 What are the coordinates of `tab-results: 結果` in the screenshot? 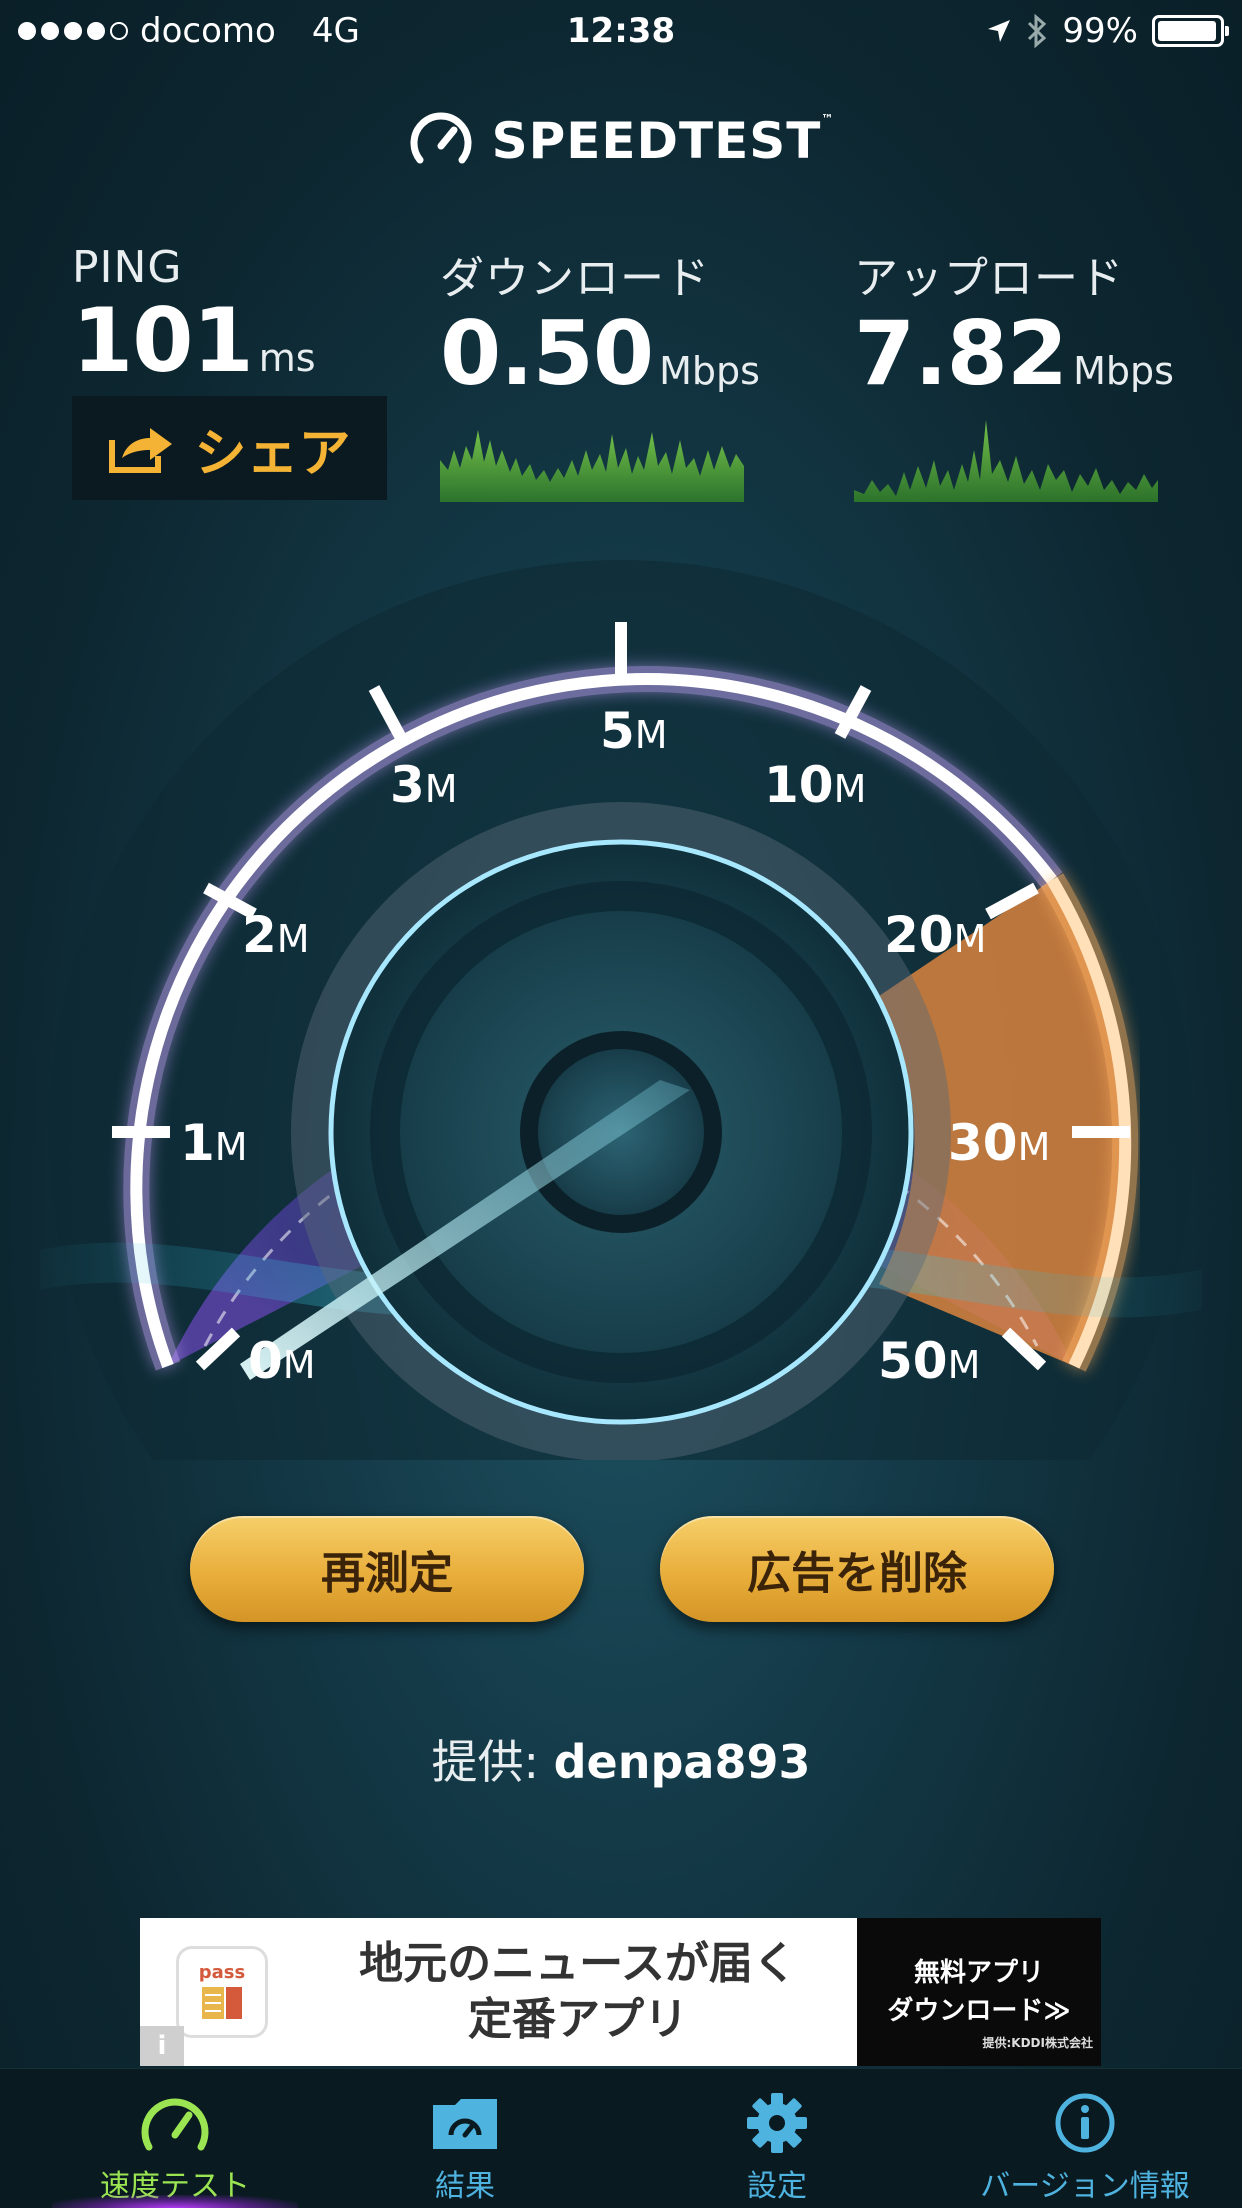 It's located at (465, 2138).